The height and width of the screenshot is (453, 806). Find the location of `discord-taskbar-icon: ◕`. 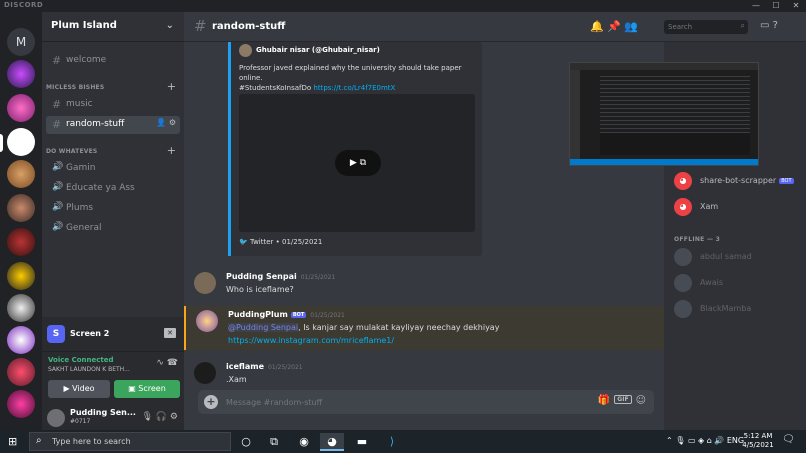

discord-taskbar-icon: ◕ is located at coordinates (332, 442).